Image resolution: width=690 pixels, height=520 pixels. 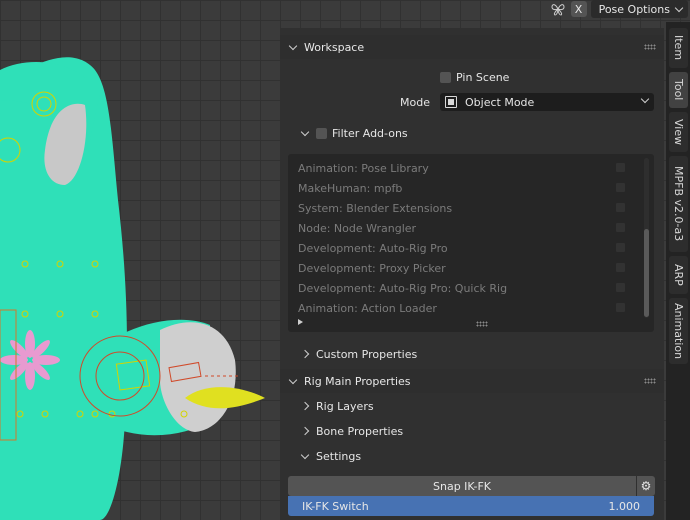 I want to click on gear-icon: ⚙, so click(x=646, y=486).